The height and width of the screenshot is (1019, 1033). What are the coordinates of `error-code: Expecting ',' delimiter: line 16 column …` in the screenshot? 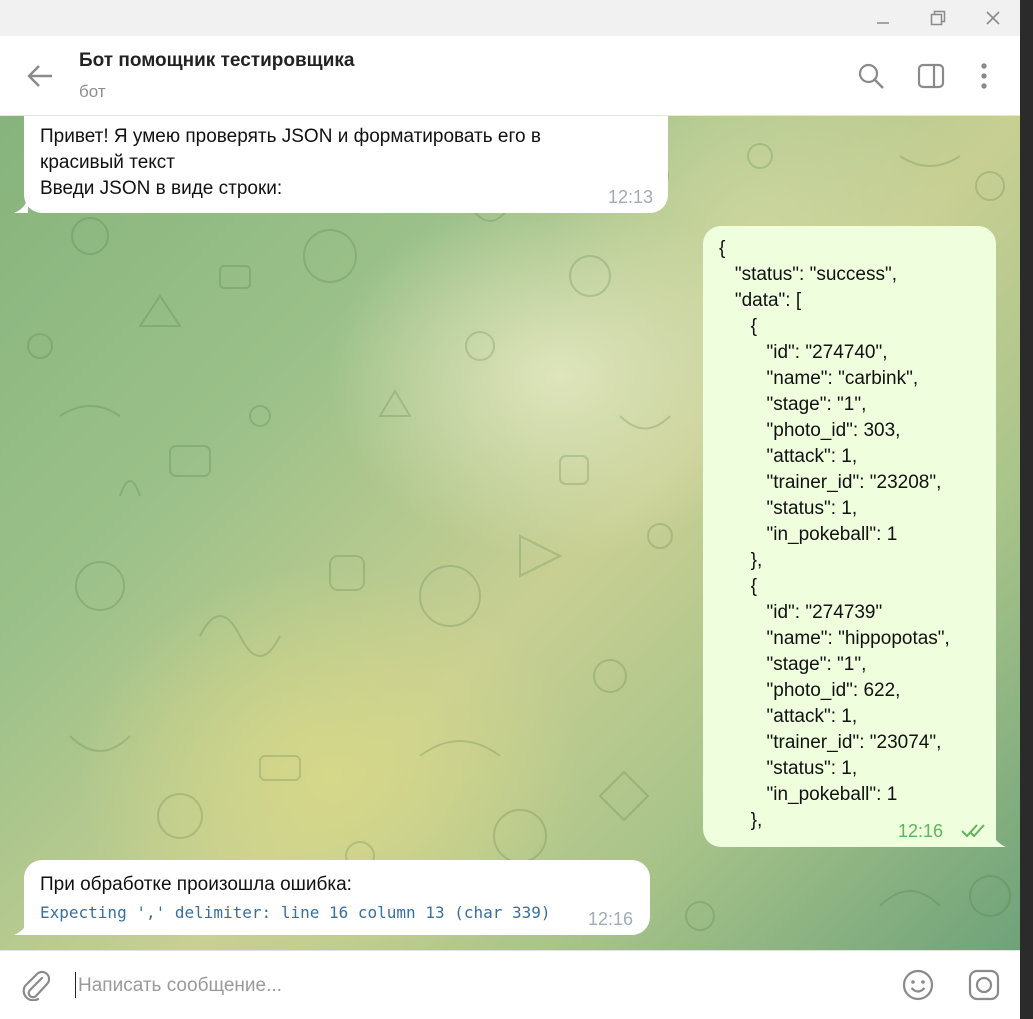 It's located at (295, 912).